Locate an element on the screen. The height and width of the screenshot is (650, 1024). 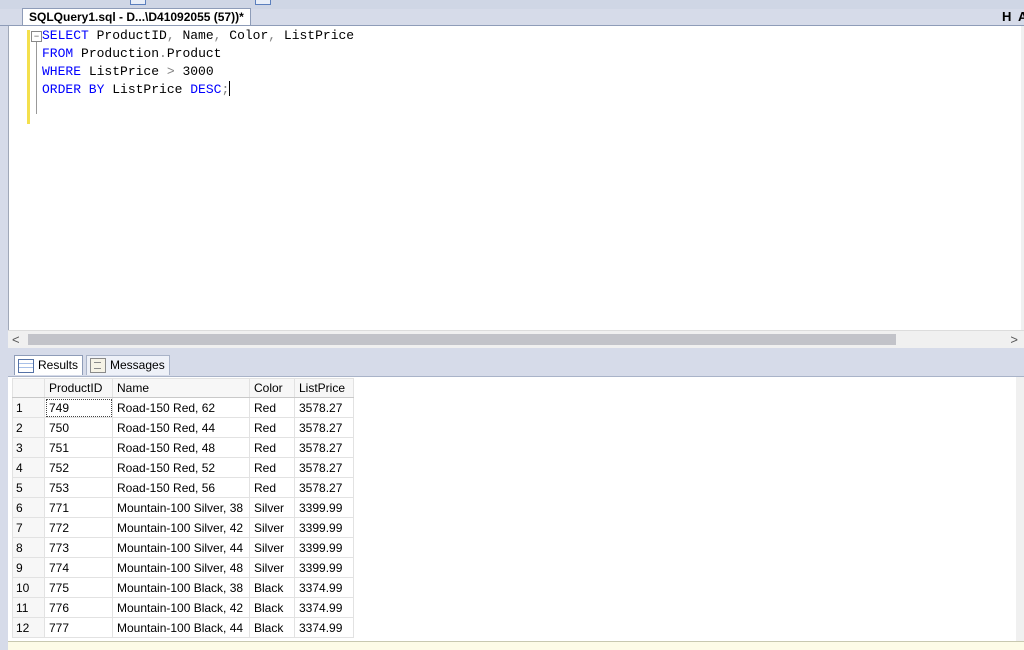
table-row: 3 751 Road-150 Red, 48 Red 3578.27 is located at coordinates (183, 447).